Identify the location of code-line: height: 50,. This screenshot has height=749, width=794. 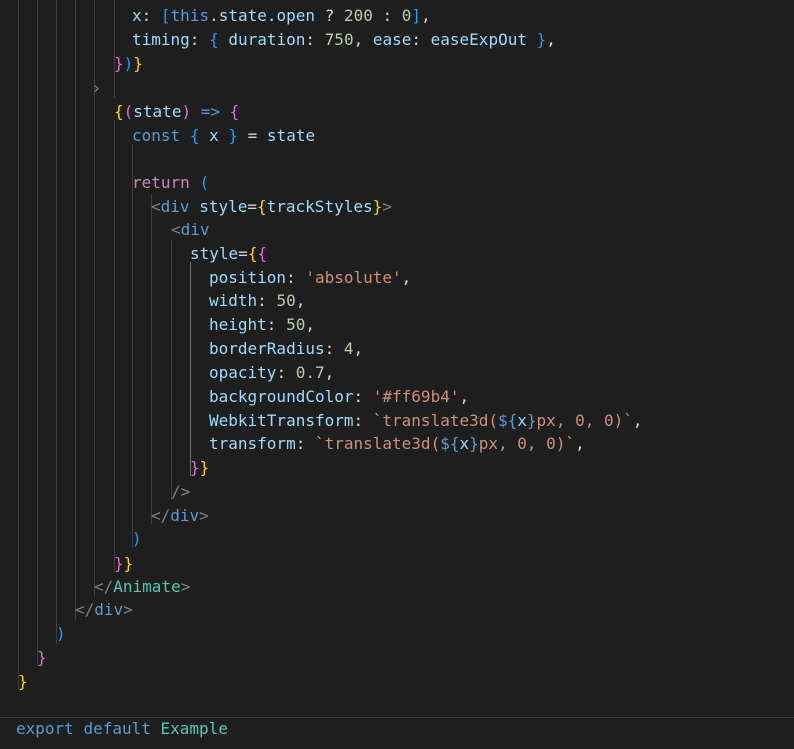
(262, 325).